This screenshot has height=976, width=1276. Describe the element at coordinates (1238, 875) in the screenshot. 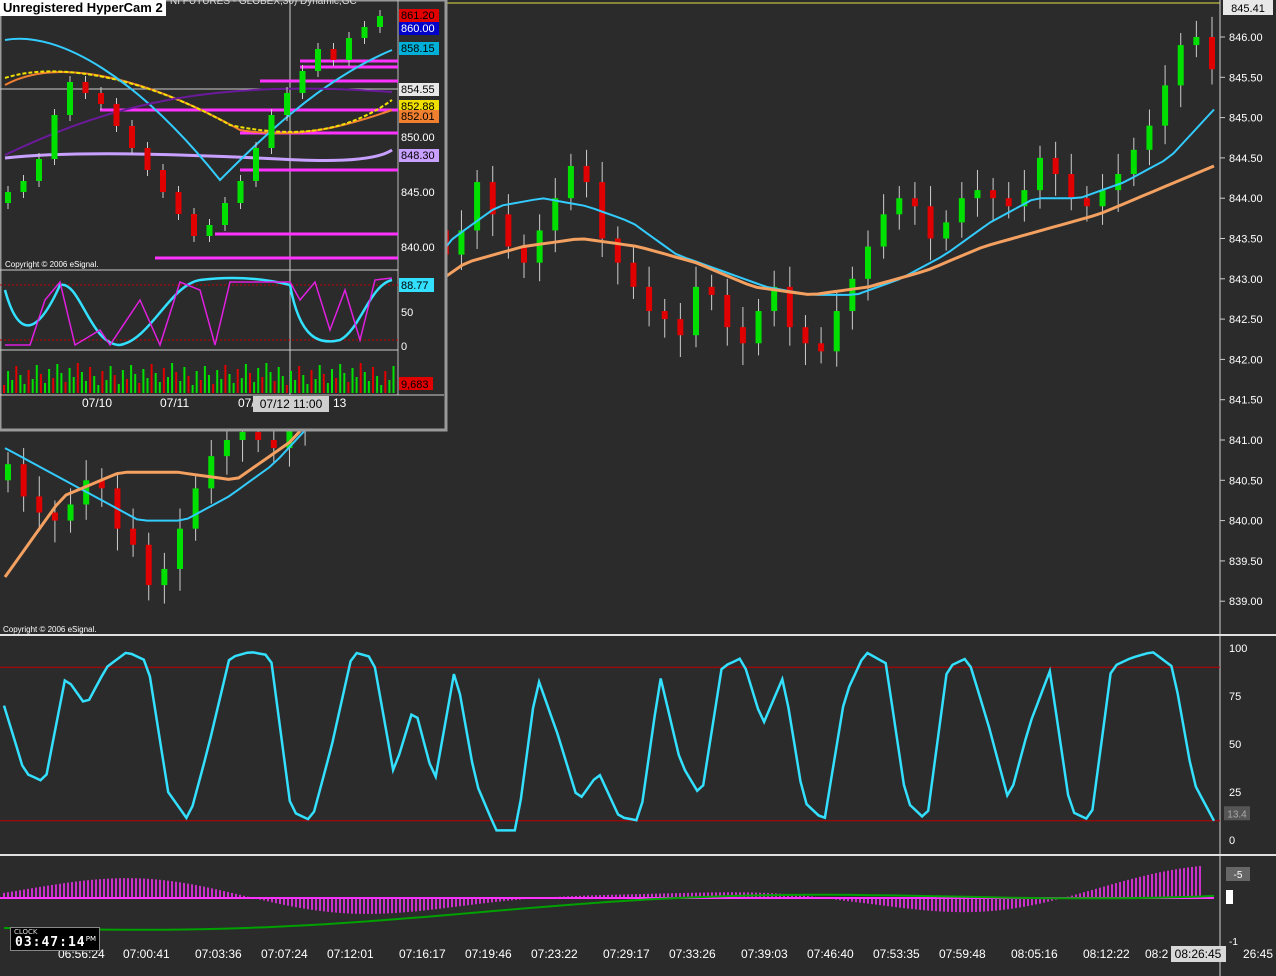

I see `macd-axis-top: -5` at that location.